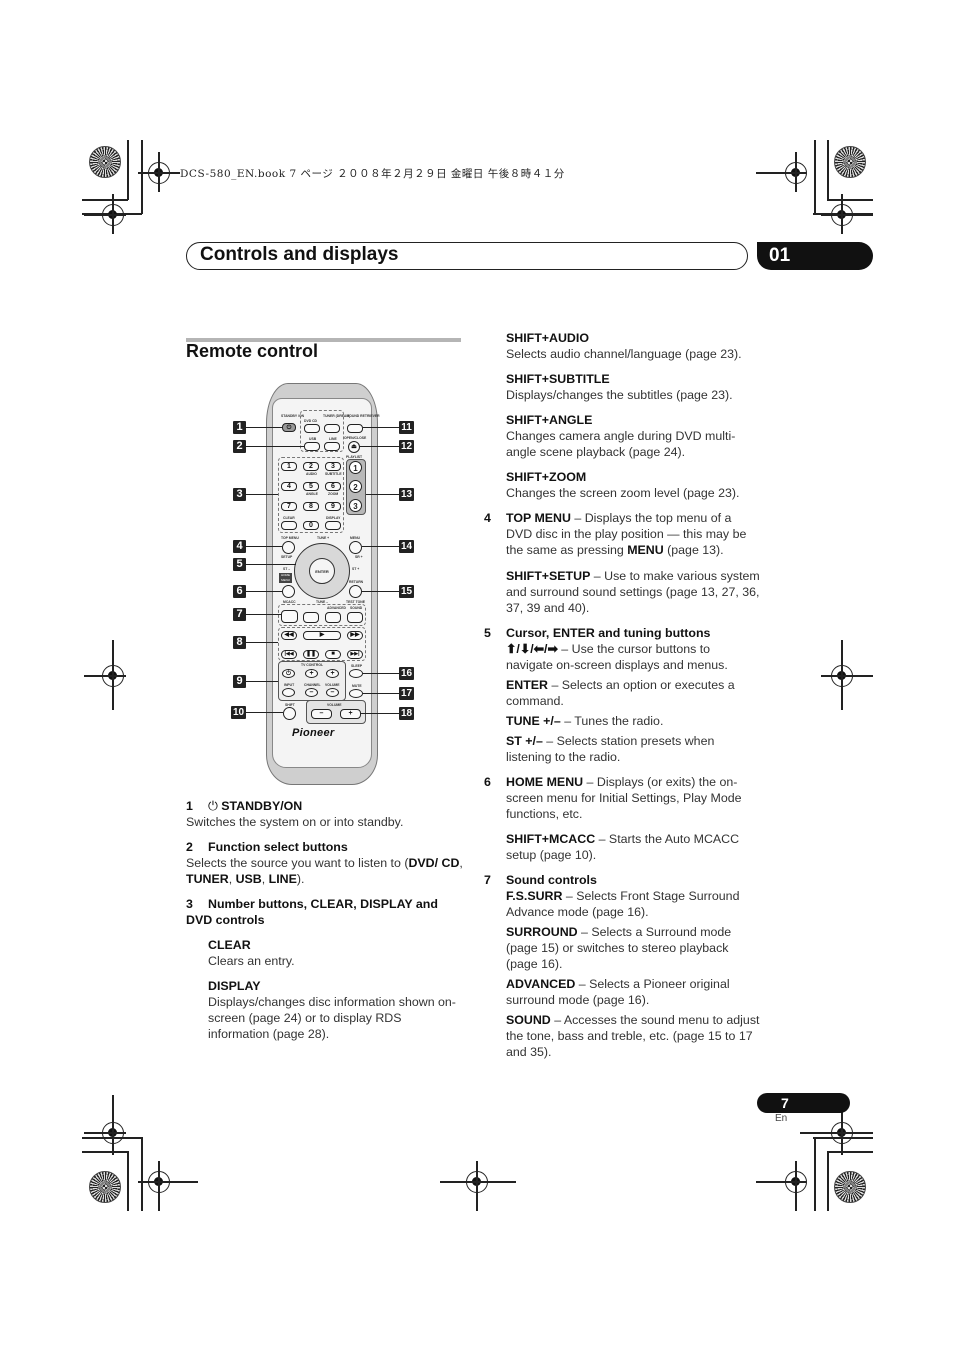 This screenshot has width=954, height=1350. I want to click on mute-button, so click(356, 693).